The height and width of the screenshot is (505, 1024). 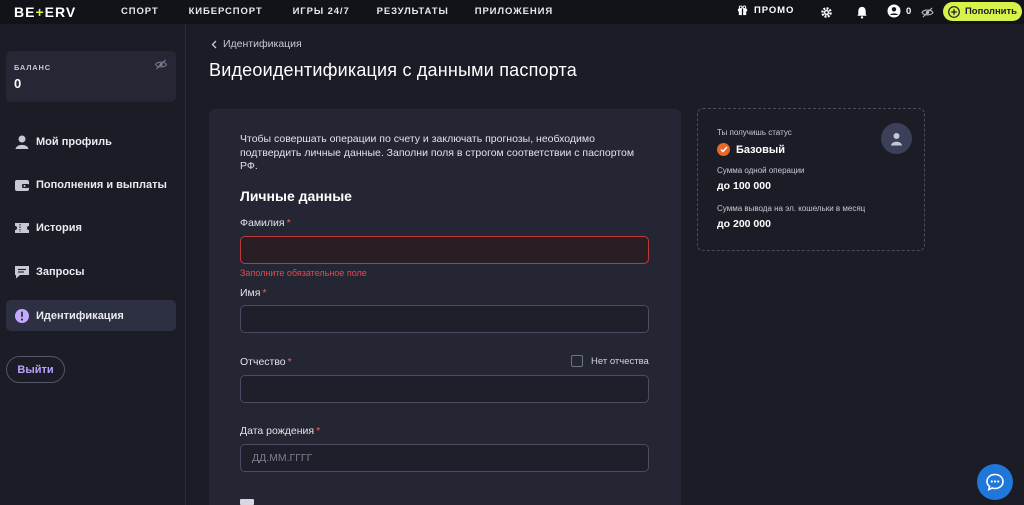 I want to click on no-patronymic-checkbox: Нет отчества, so click(x=610, y=361).